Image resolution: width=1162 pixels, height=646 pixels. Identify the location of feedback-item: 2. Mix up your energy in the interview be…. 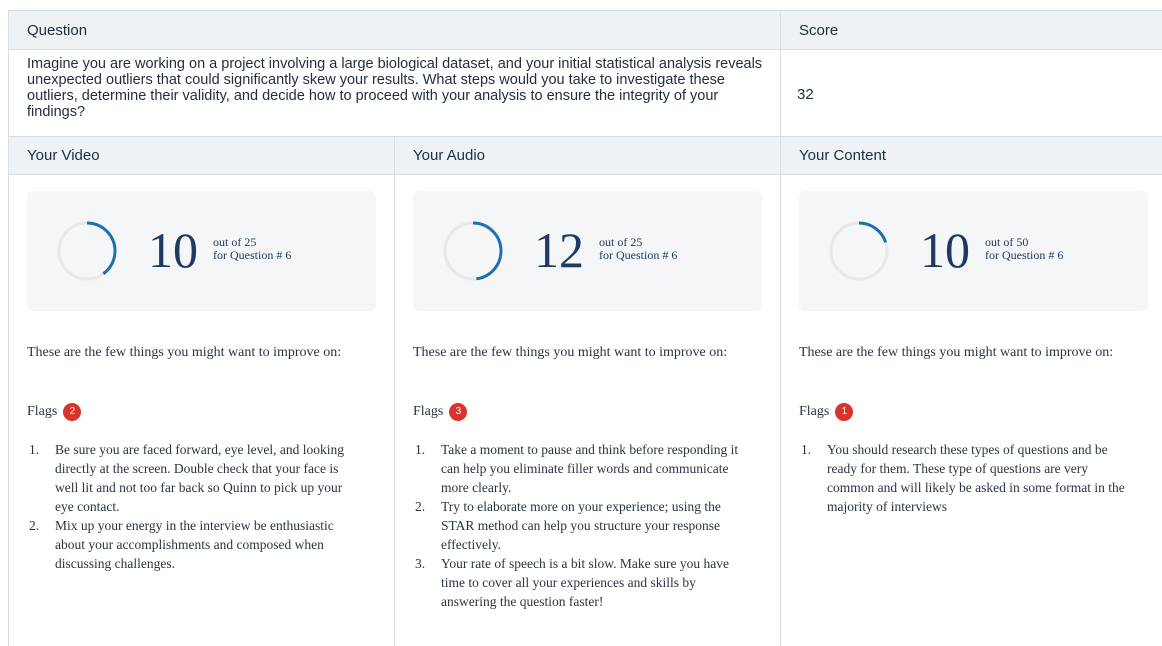
(194, 544).